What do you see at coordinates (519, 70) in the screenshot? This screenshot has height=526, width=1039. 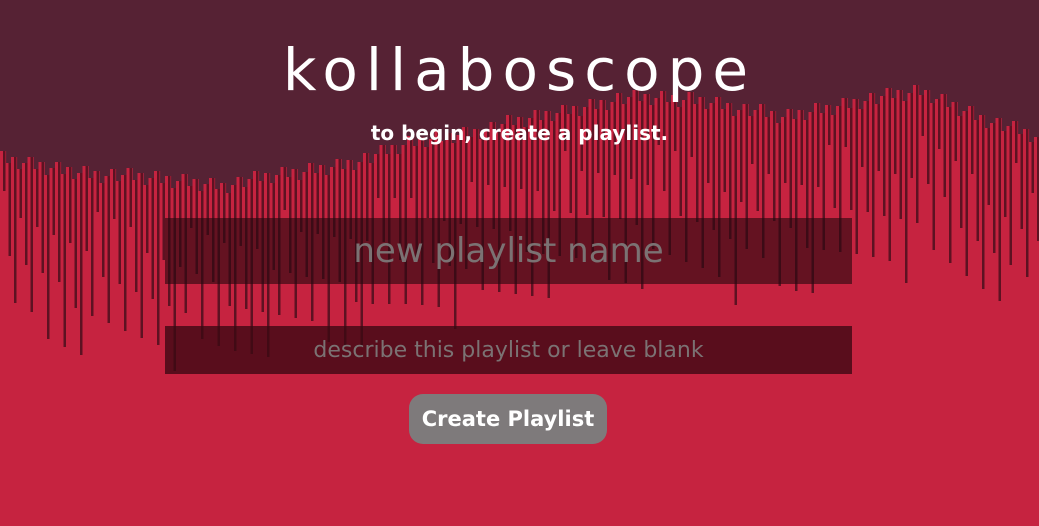 I see `app-title: kollaboscope` at bounding box center [519, 70].